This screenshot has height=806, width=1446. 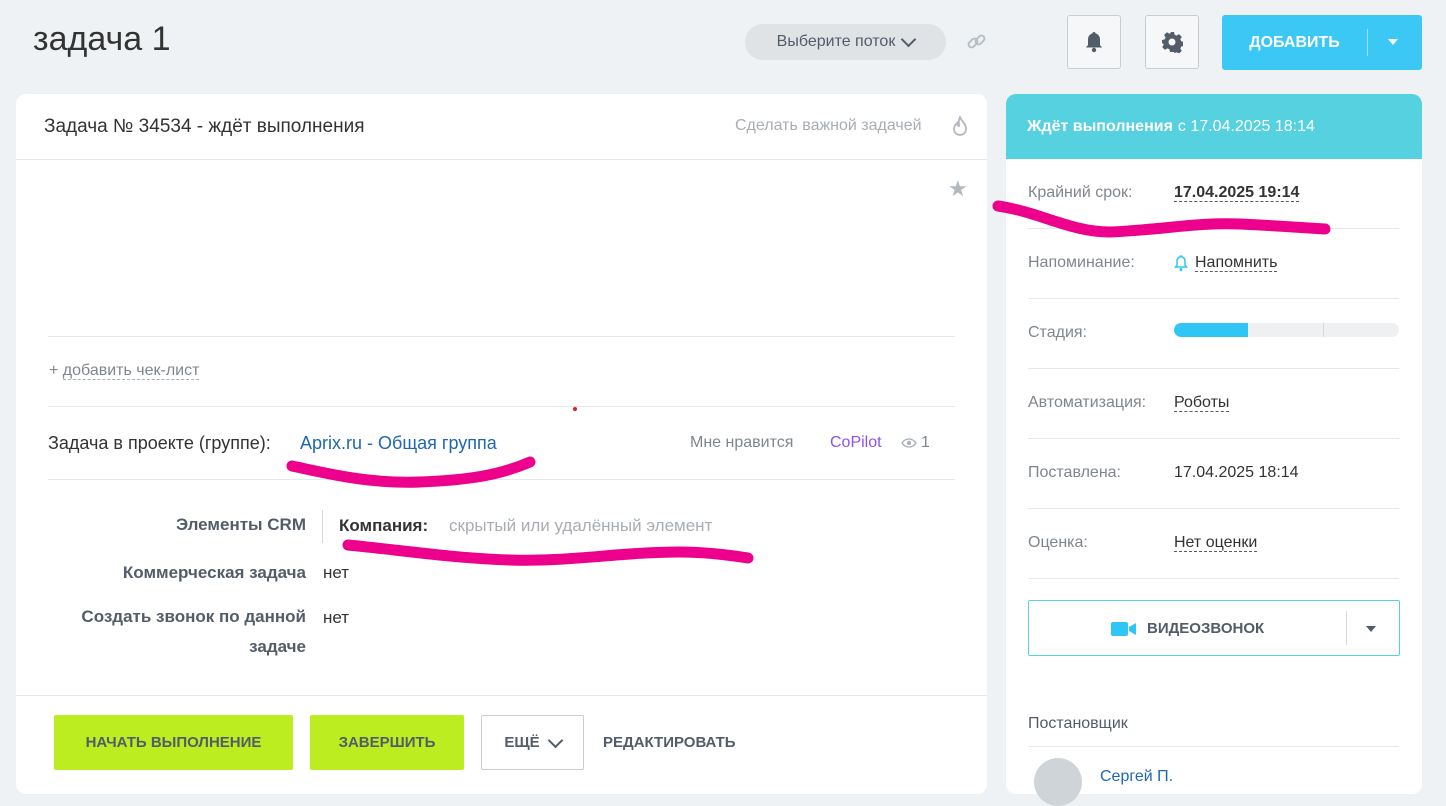 I want to click on add-button: ДОБАВИТЬ, so click(x=1322, y=42).